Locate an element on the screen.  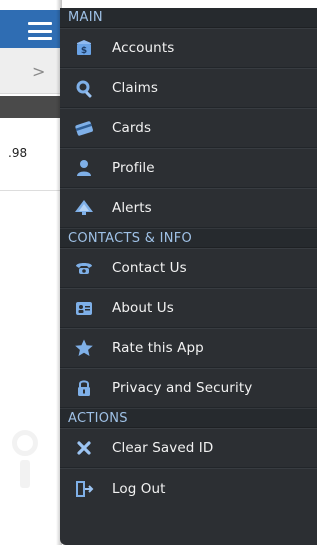
id-card-icon is located at coordinates (84, 308).